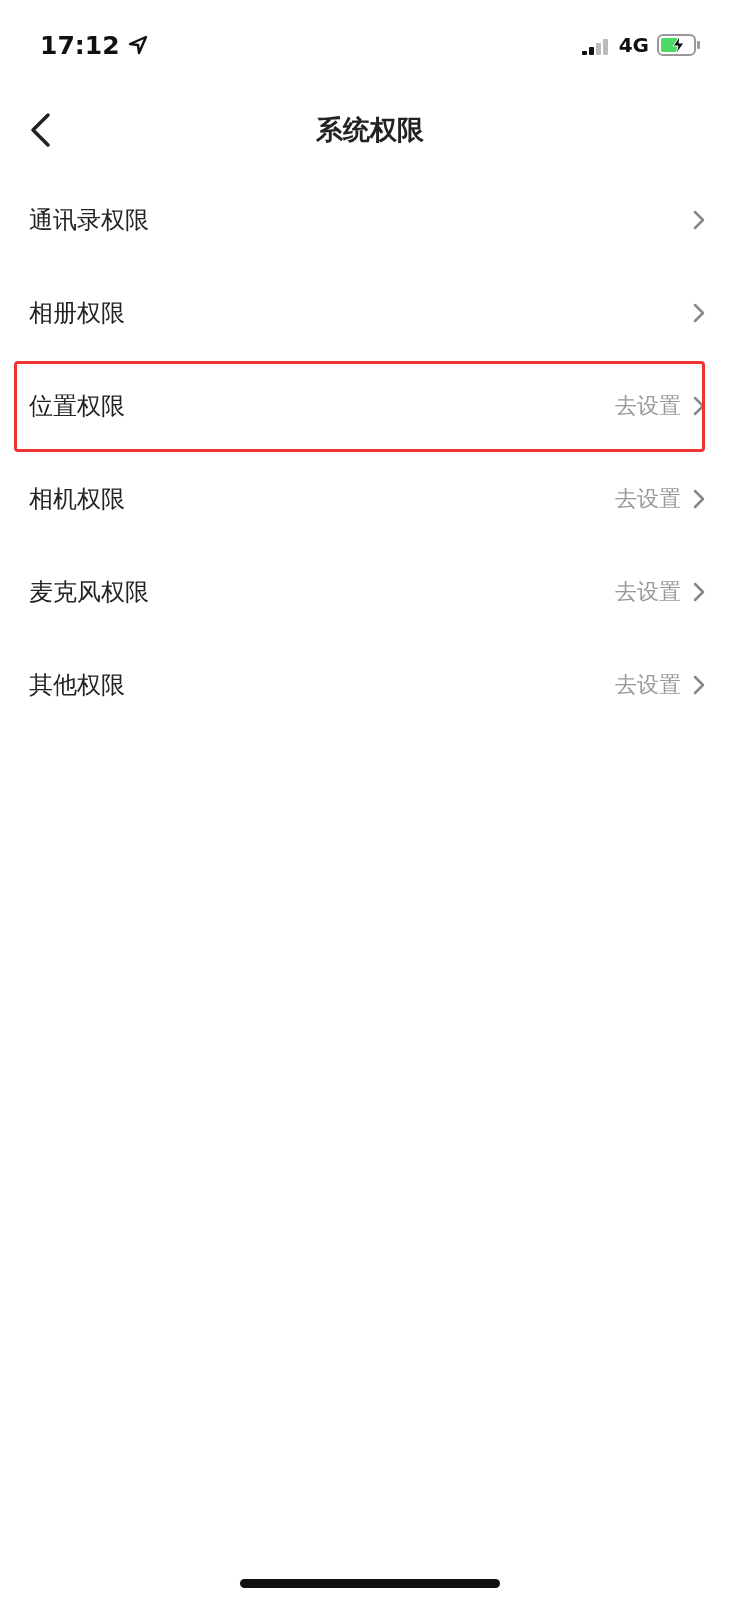 This screenshot has height=1600, width=739. I want to click on permission-label: 相册权限, so click(77, 313).